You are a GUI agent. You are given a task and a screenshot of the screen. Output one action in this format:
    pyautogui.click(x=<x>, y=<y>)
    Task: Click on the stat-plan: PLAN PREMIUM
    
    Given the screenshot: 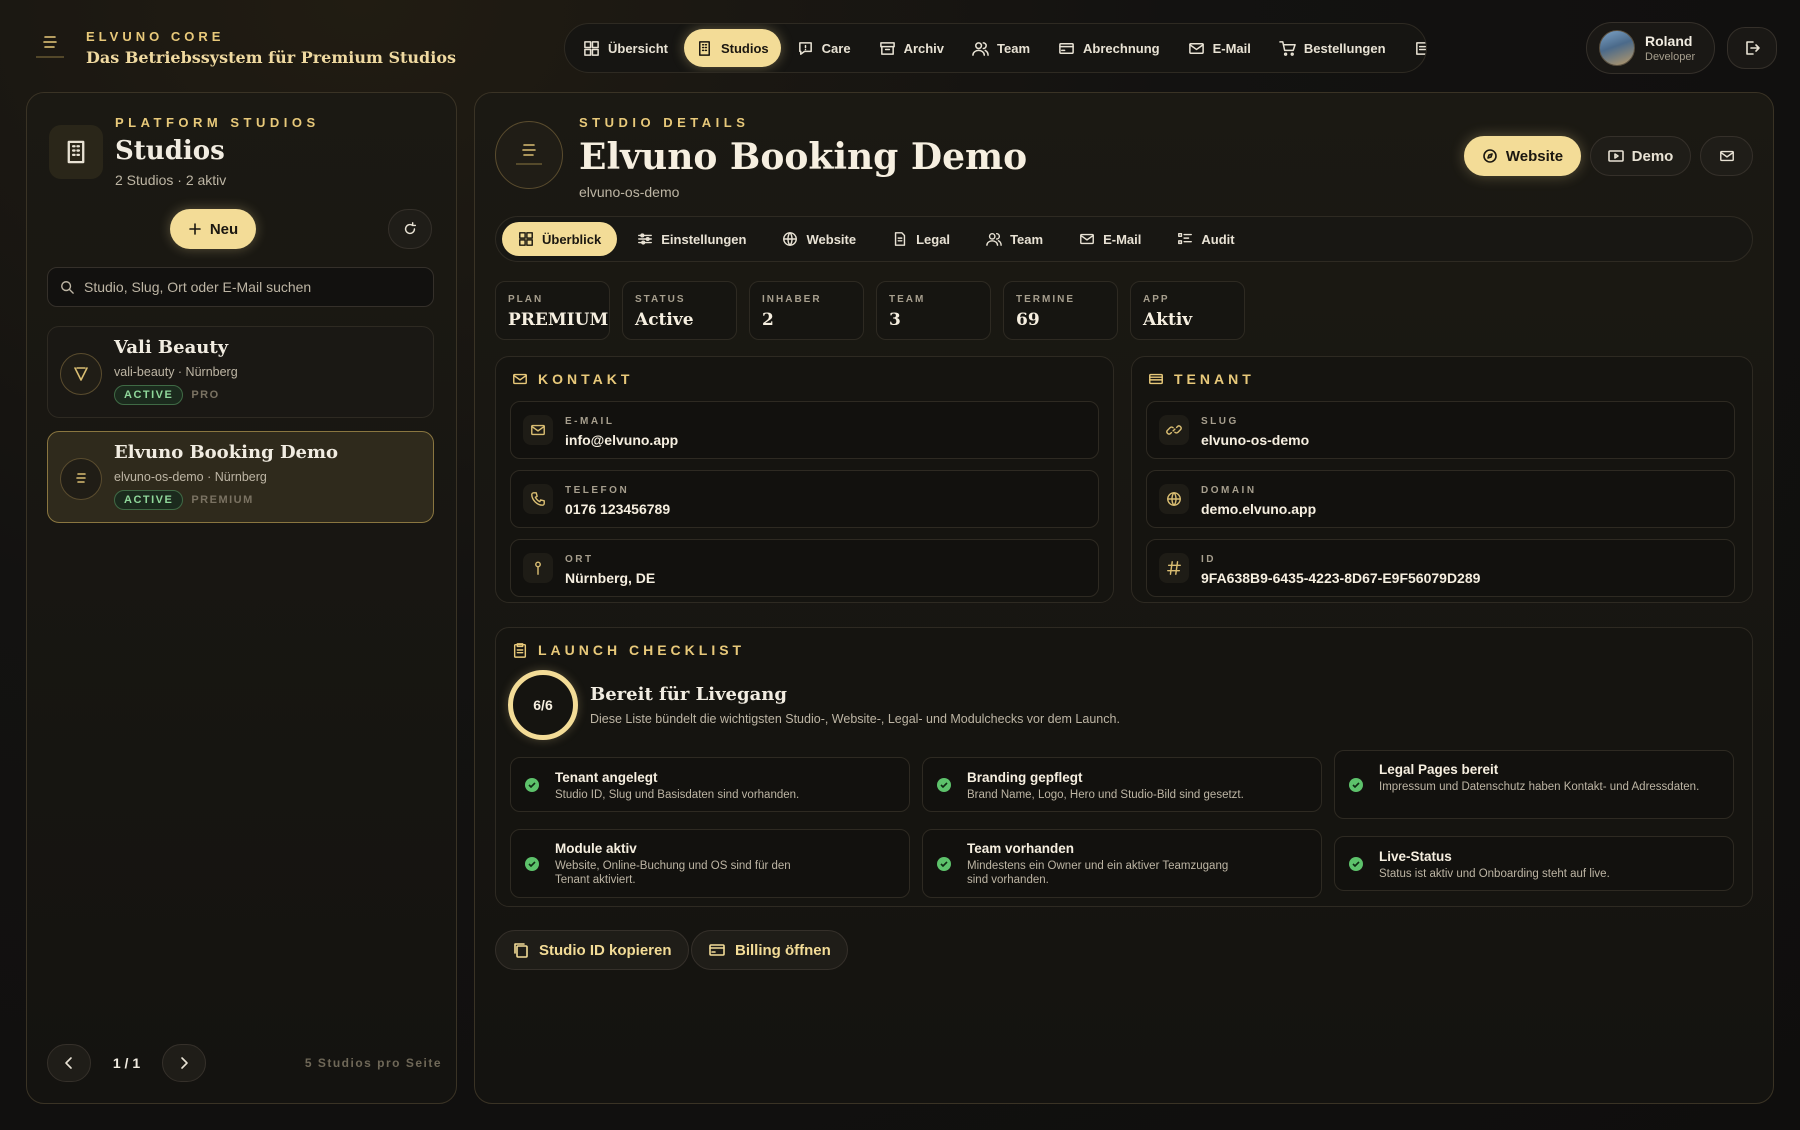 What is the action you would take?
    pyautogui.click(x=552, y=310)
    